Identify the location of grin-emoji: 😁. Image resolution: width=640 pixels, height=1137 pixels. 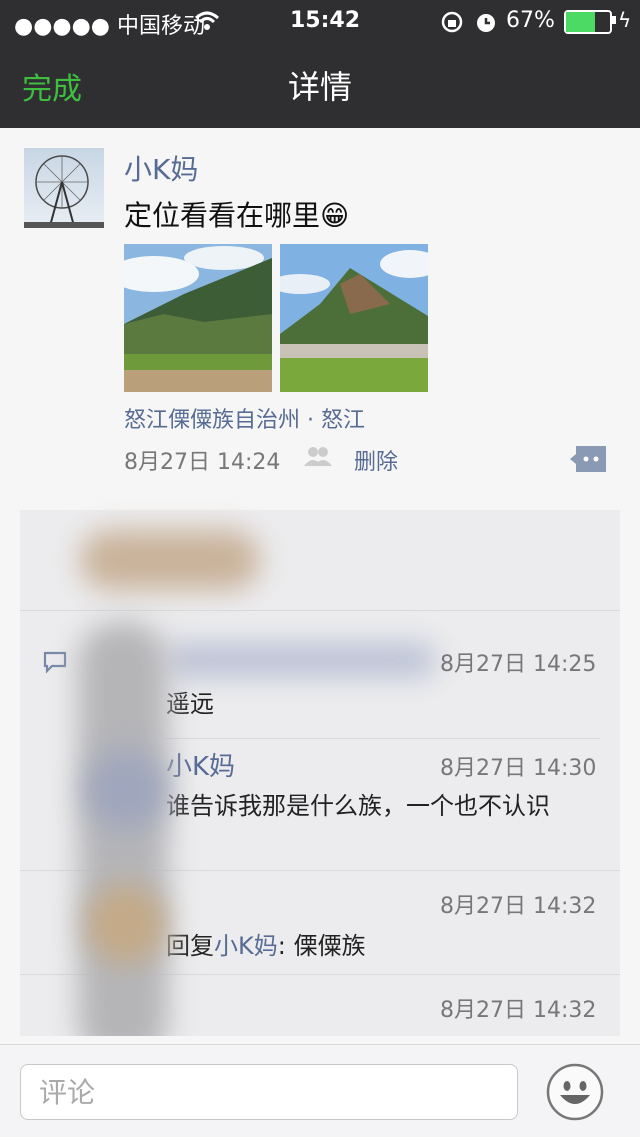
(335, 215).